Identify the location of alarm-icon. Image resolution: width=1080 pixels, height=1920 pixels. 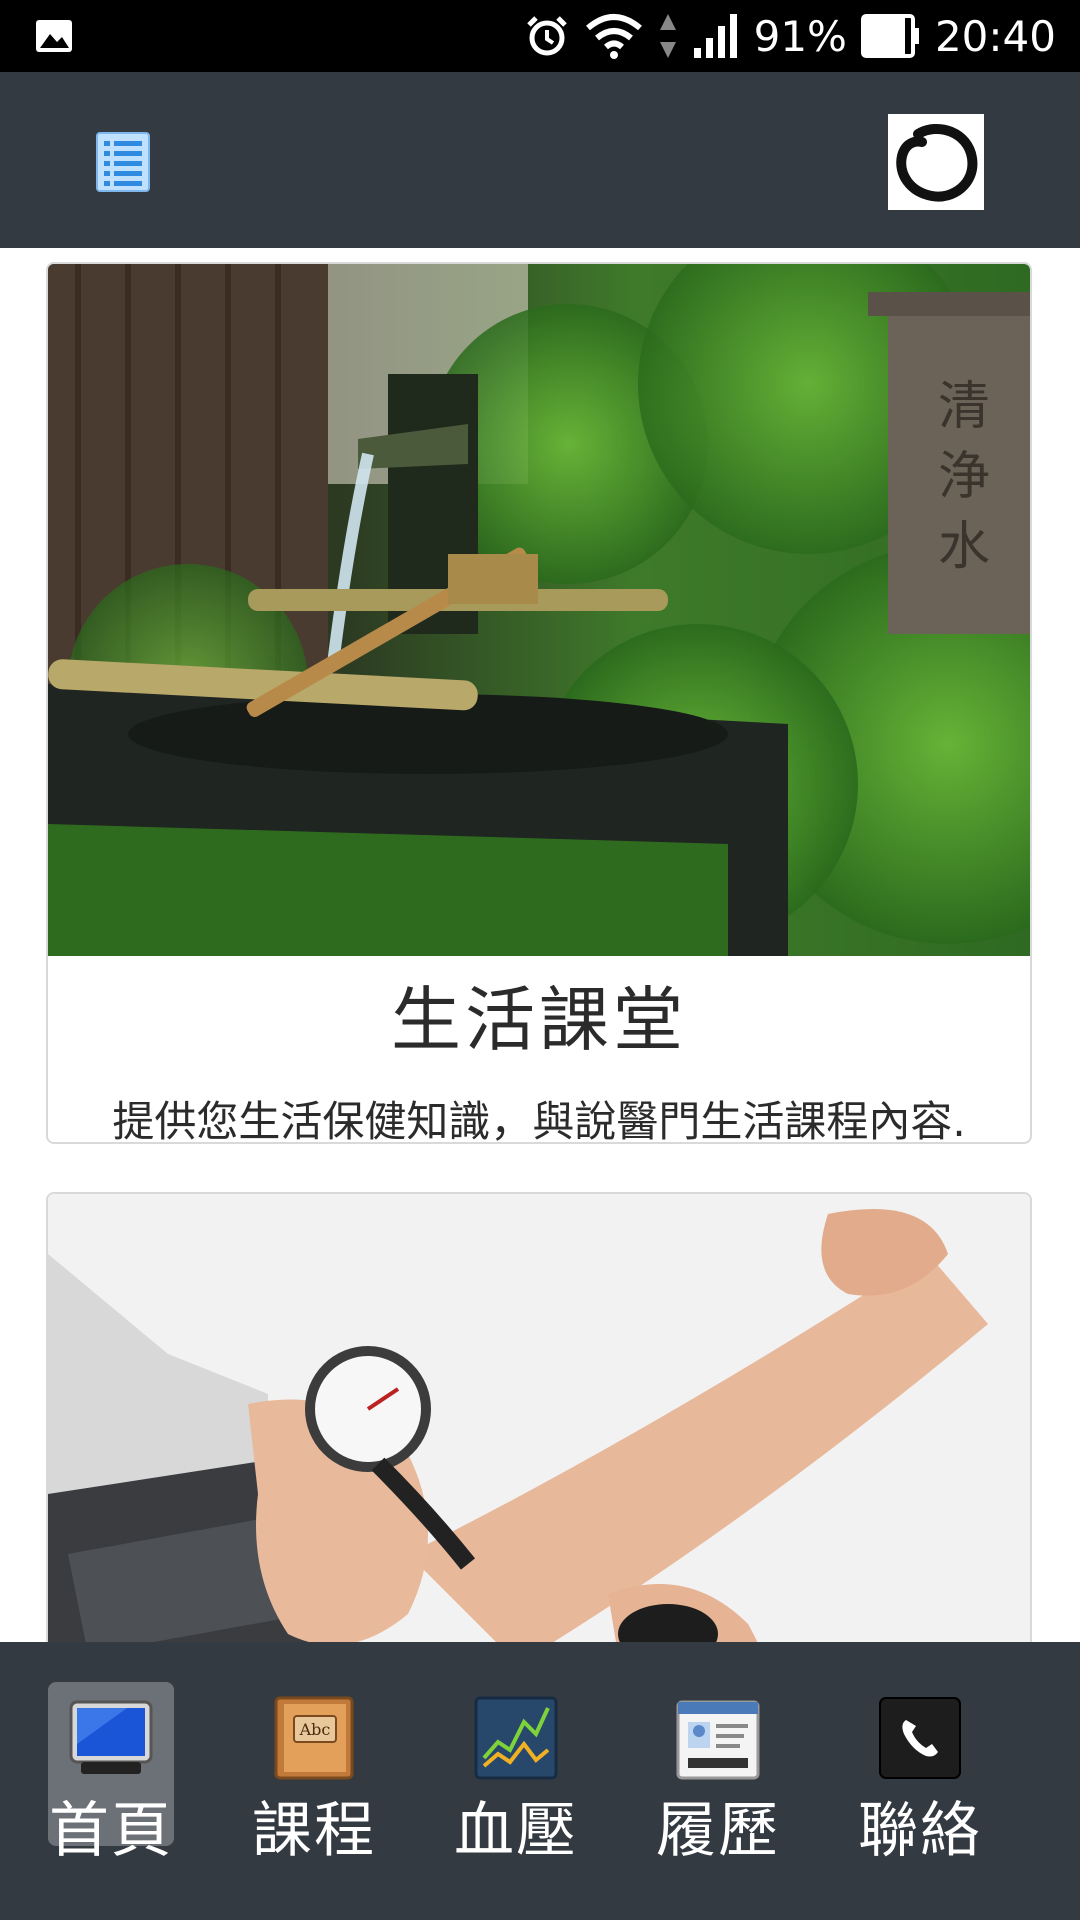
(547, 36).